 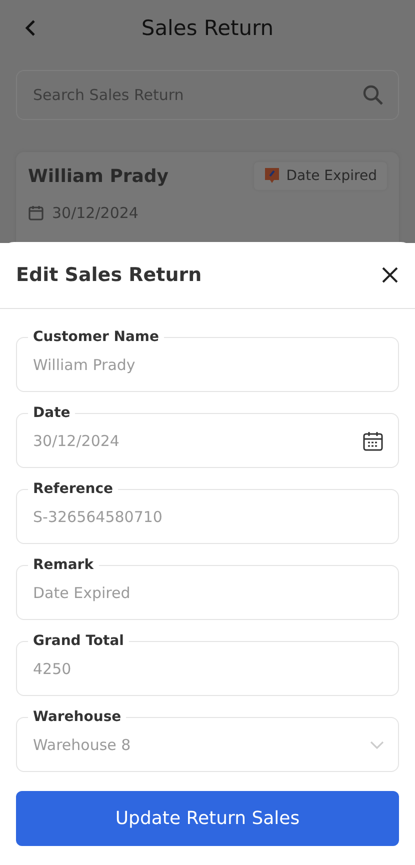 What do you see at coordinates (76, 441) in the screenshot?
I see `field-value: 30/12/2024` at bounding box center [76, 441].